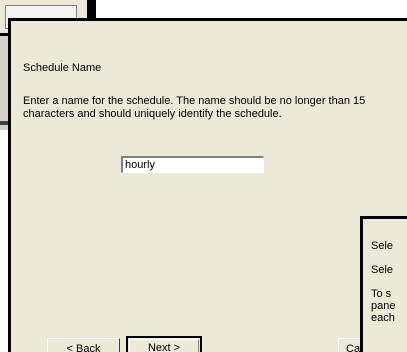  Describe the element at coordinates (382, 246) in the screenshot. I see `overlapping-dialog-text-1: Sele` at that location.